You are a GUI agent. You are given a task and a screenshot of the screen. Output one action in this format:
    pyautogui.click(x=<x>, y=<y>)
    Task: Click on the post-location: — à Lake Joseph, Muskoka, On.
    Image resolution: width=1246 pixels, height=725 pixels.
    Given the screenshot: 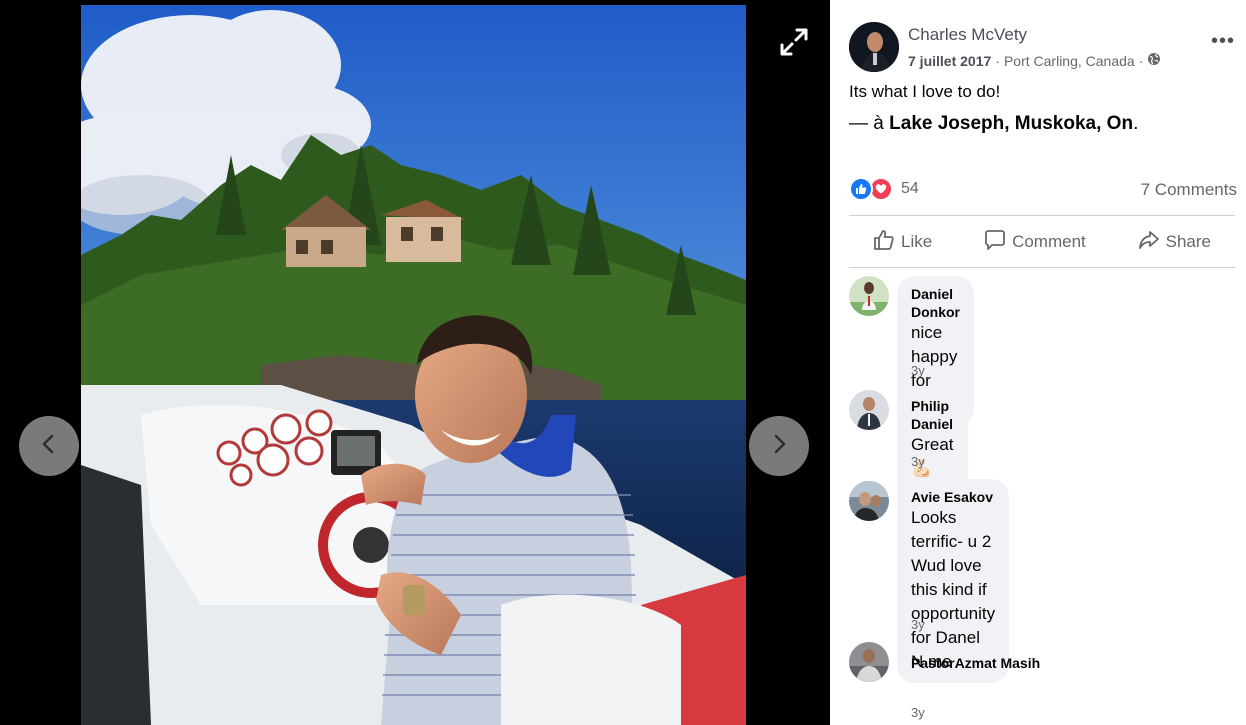 What is the action you would take?
    pyautogui.click(x=993, y=124)
    